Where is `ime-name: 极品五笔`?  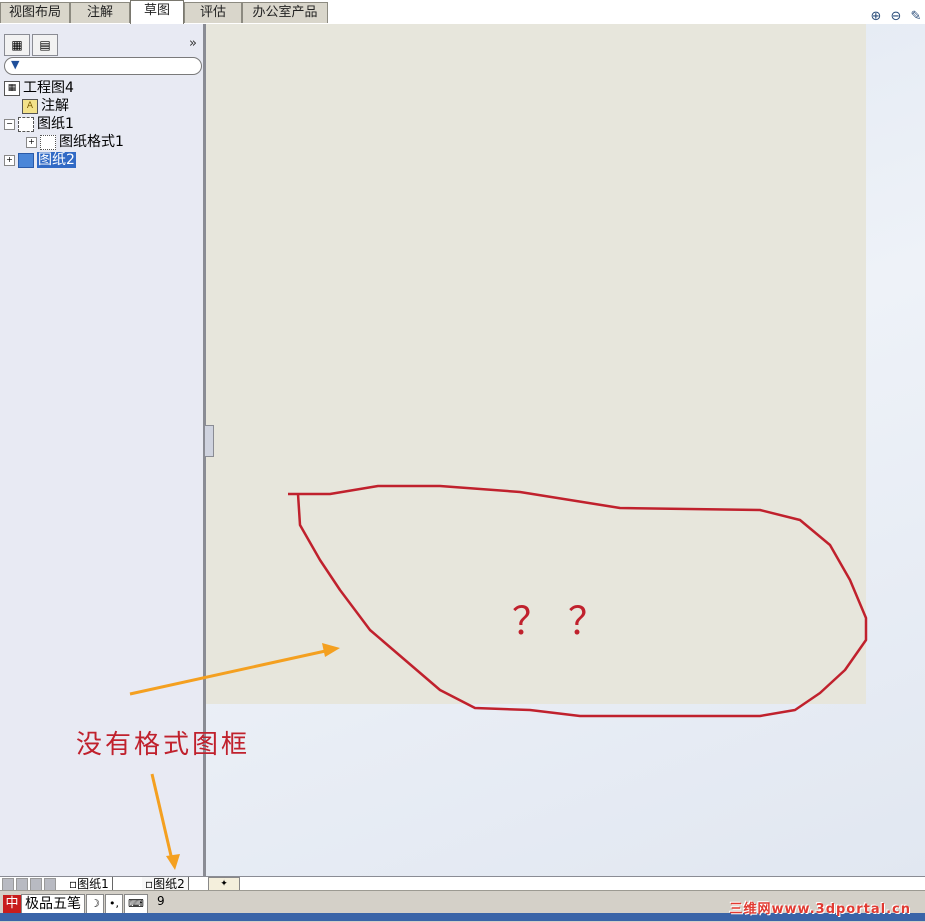 ime-name: 极品五笔 is located at coordinates (53, 904).